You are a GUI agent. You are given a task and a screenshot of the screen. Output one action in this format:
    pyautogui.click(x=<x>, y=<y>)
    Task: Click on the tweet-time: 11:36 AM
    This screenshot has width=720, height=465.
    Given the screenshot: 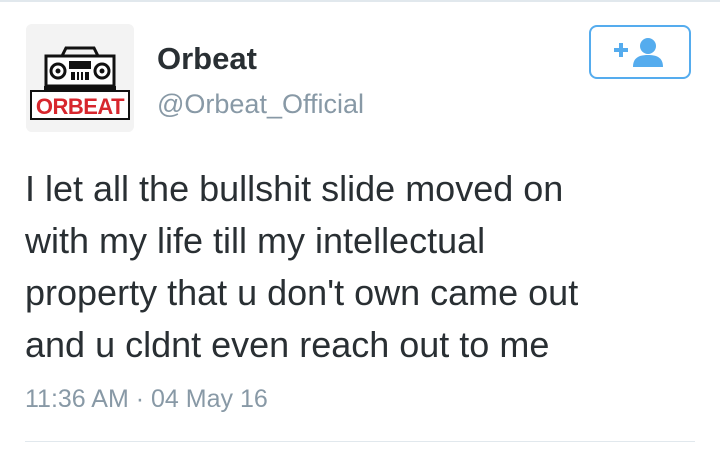 What is the action you would take?
    pyautogui.click(x=77, y=399)
    